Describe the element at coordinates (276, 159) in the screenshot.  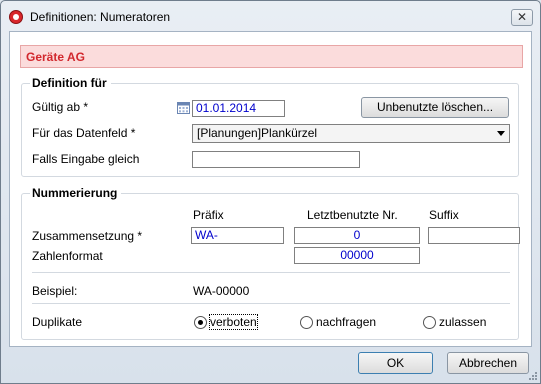
I see `condition-field` at that location.